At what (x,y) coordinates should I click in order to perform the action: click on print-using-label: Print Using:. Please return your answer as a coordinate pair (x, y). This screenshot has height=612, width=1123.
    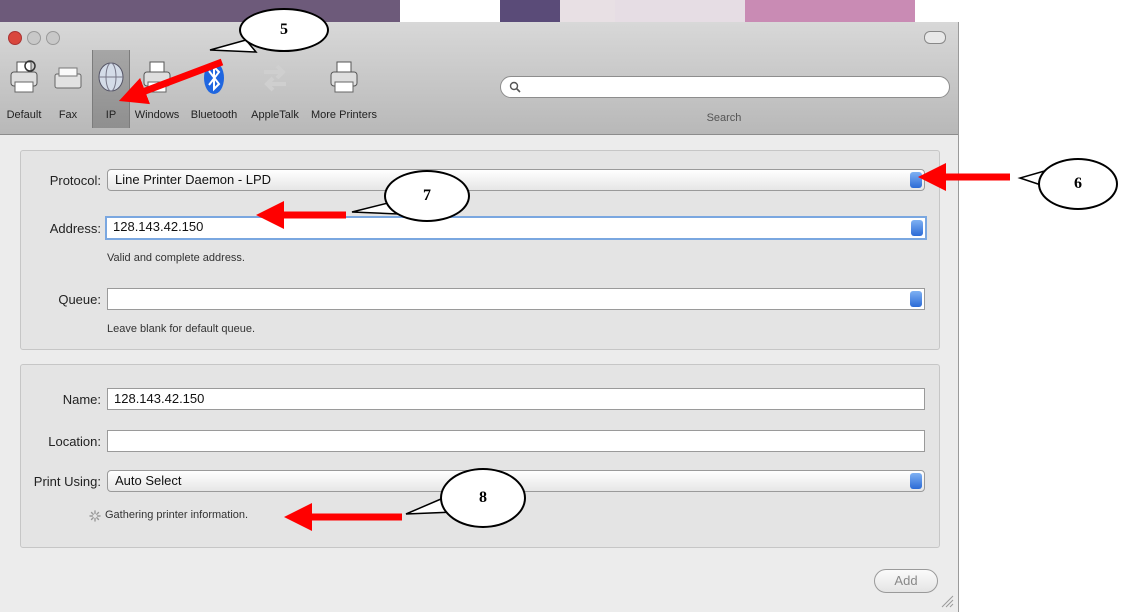
    Looking at the image, I should click on (67, 481).